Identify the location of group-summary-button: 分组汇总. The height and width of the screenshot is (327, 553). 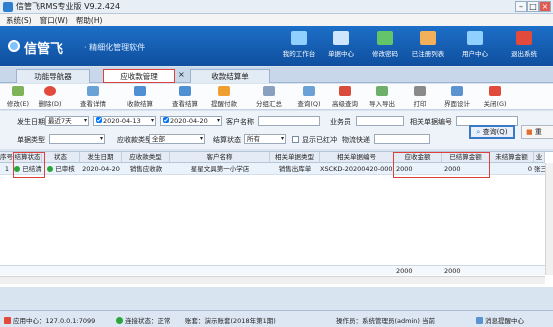
(269, 97).